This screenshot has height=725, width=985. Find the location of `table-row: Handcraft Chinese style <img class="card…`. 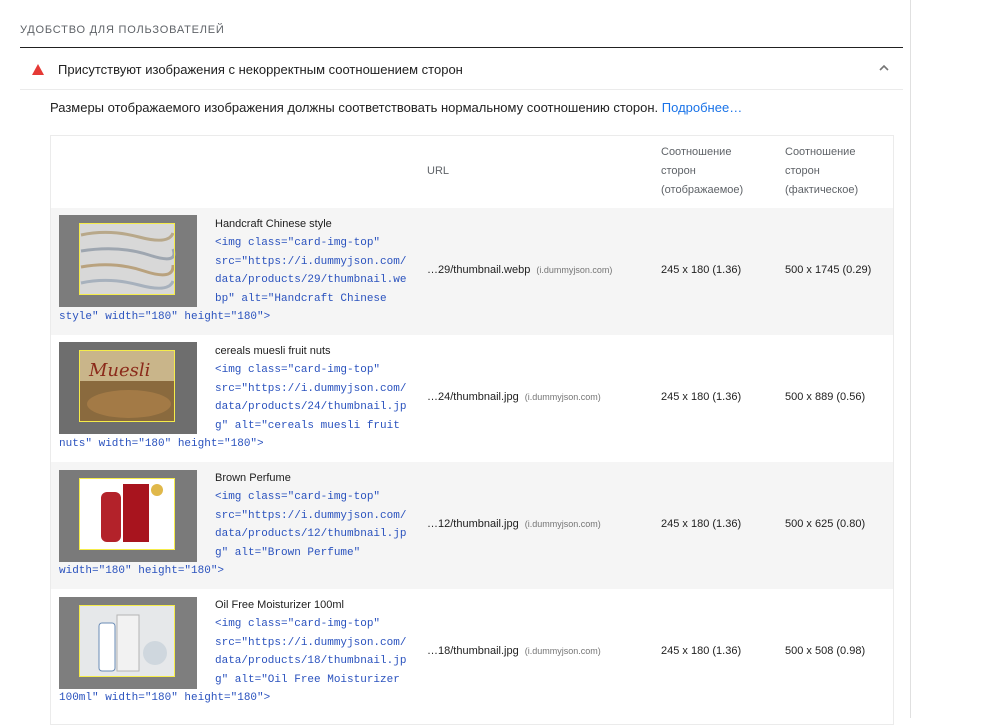

table-row: Handcraft Chinese style <img class="card… is located at coordinates (472, 271).